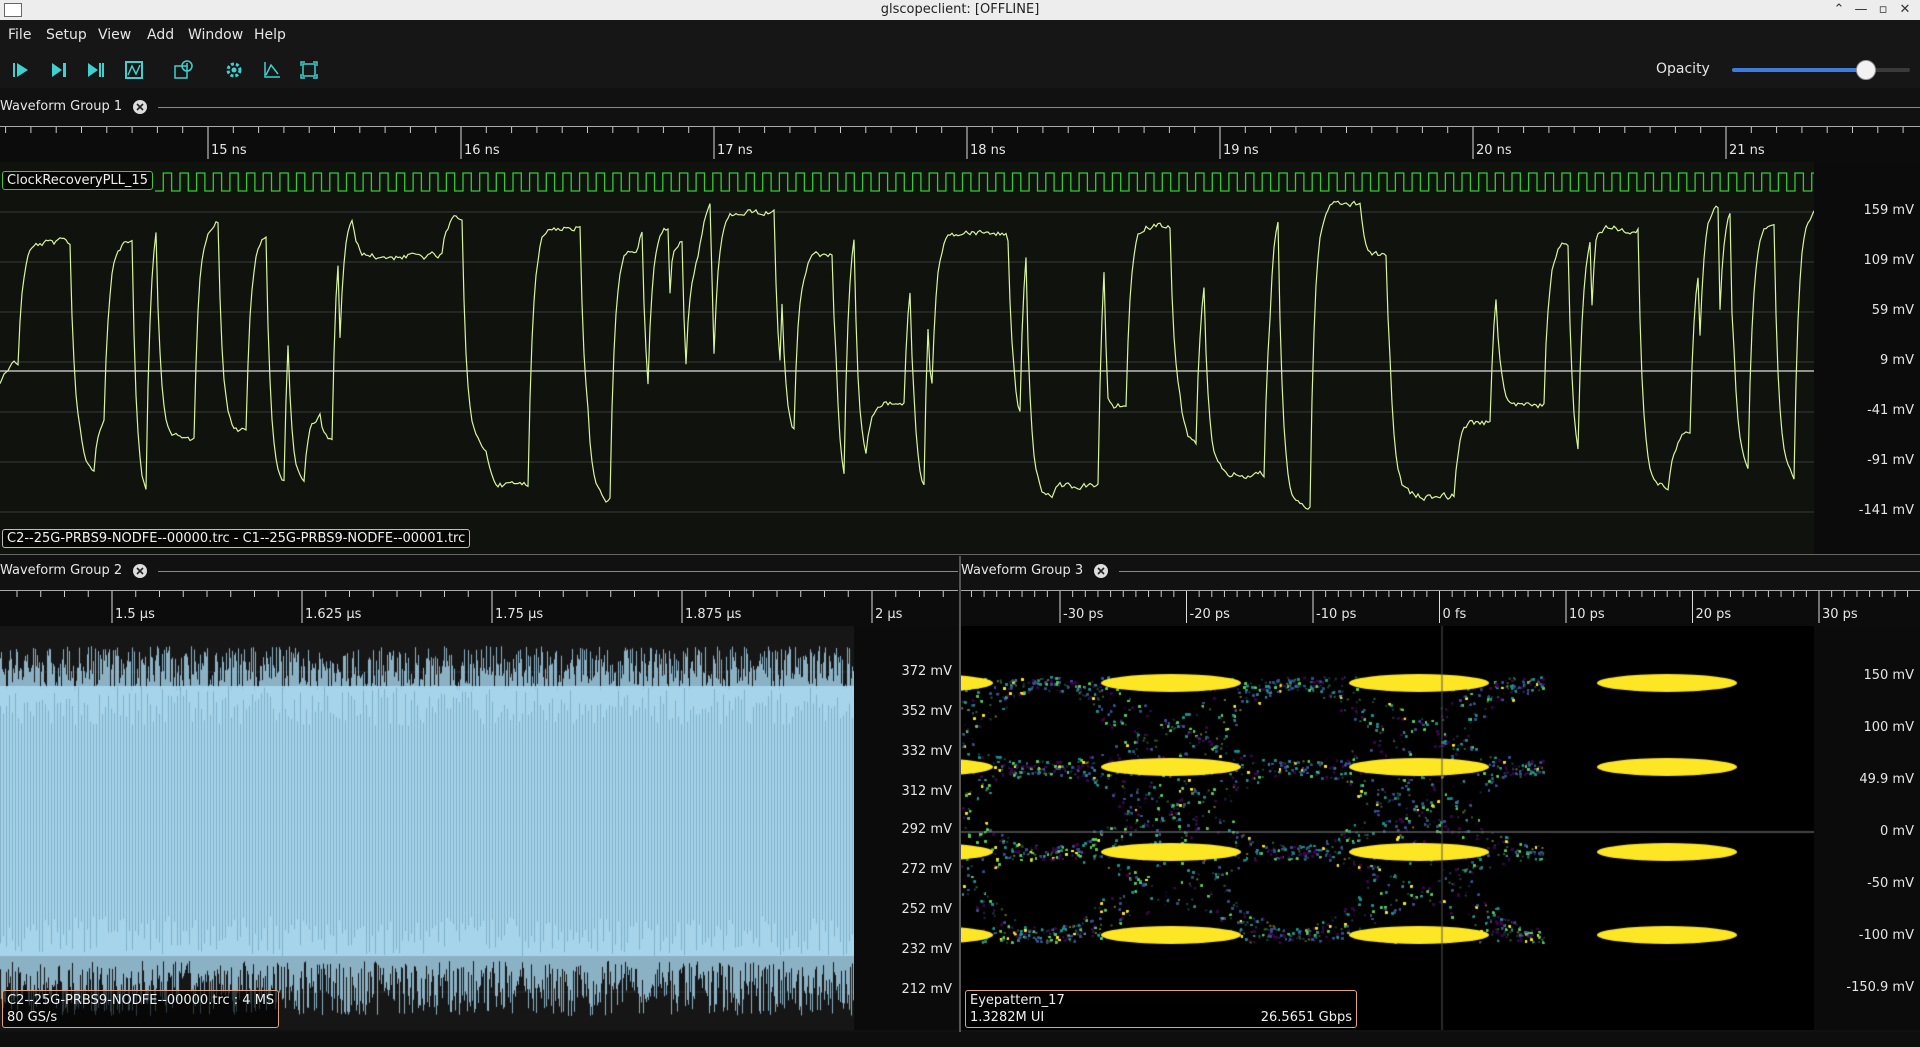  What do you see at coordinates (926, 671) in the screenshot?
I see `vertical-axis-label: 372 mV` at bounding box center [926, 671].